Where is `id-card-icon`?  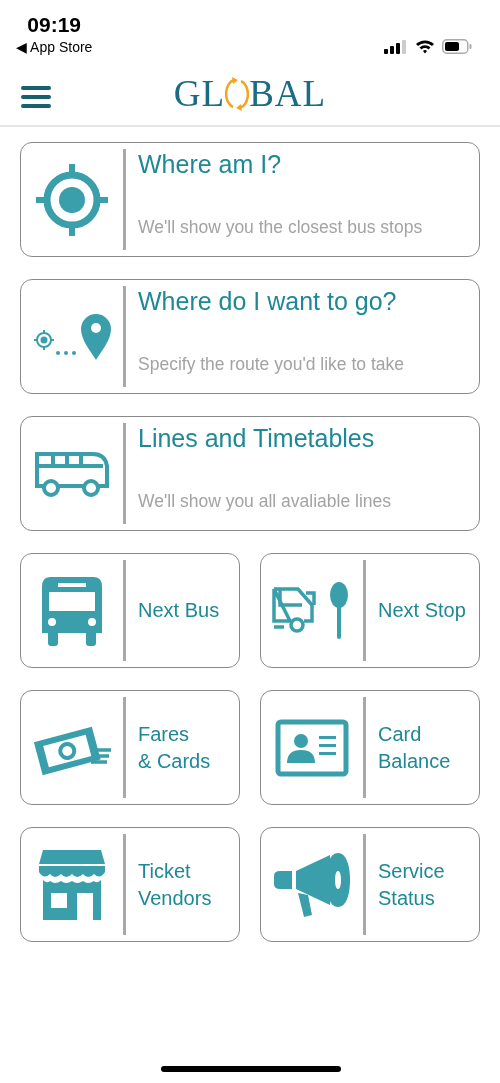
id-card-icon is located at coordinates (312, 747).